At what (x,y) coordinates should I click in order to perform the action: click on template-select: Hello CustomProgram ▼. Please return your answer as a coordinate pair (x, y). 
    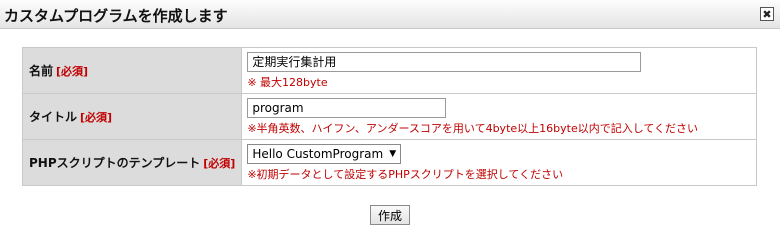
    Looking at the image, I should click on (324, 154).